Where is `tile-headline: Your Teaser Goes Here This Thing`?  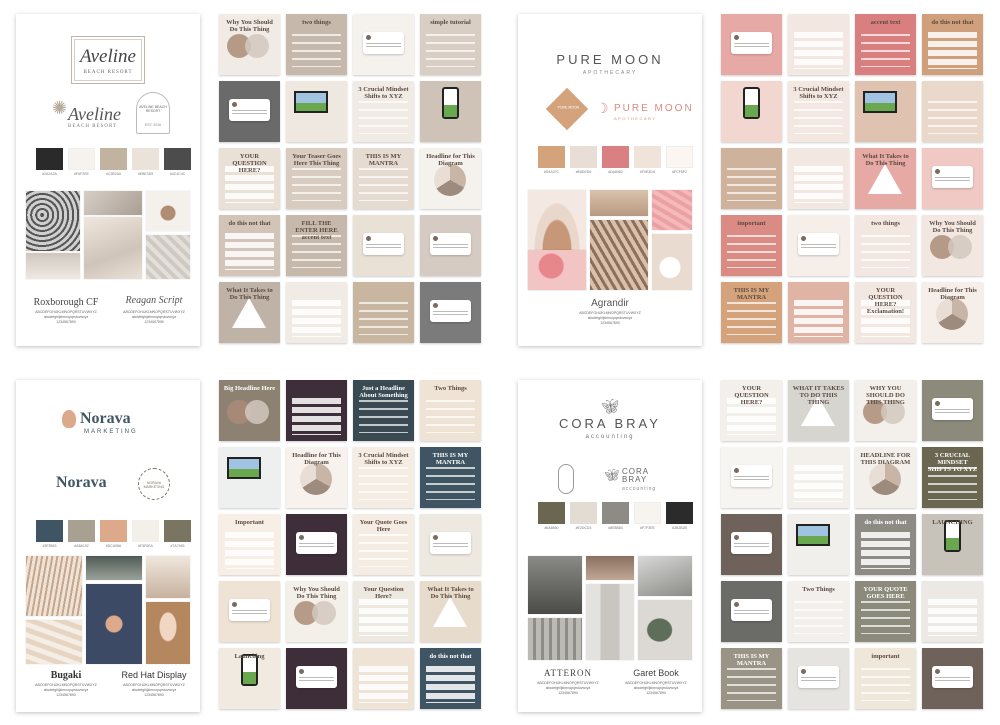
tile-headline: Your Teaser Goes Here This Thing is located at coordinates (316, 160).